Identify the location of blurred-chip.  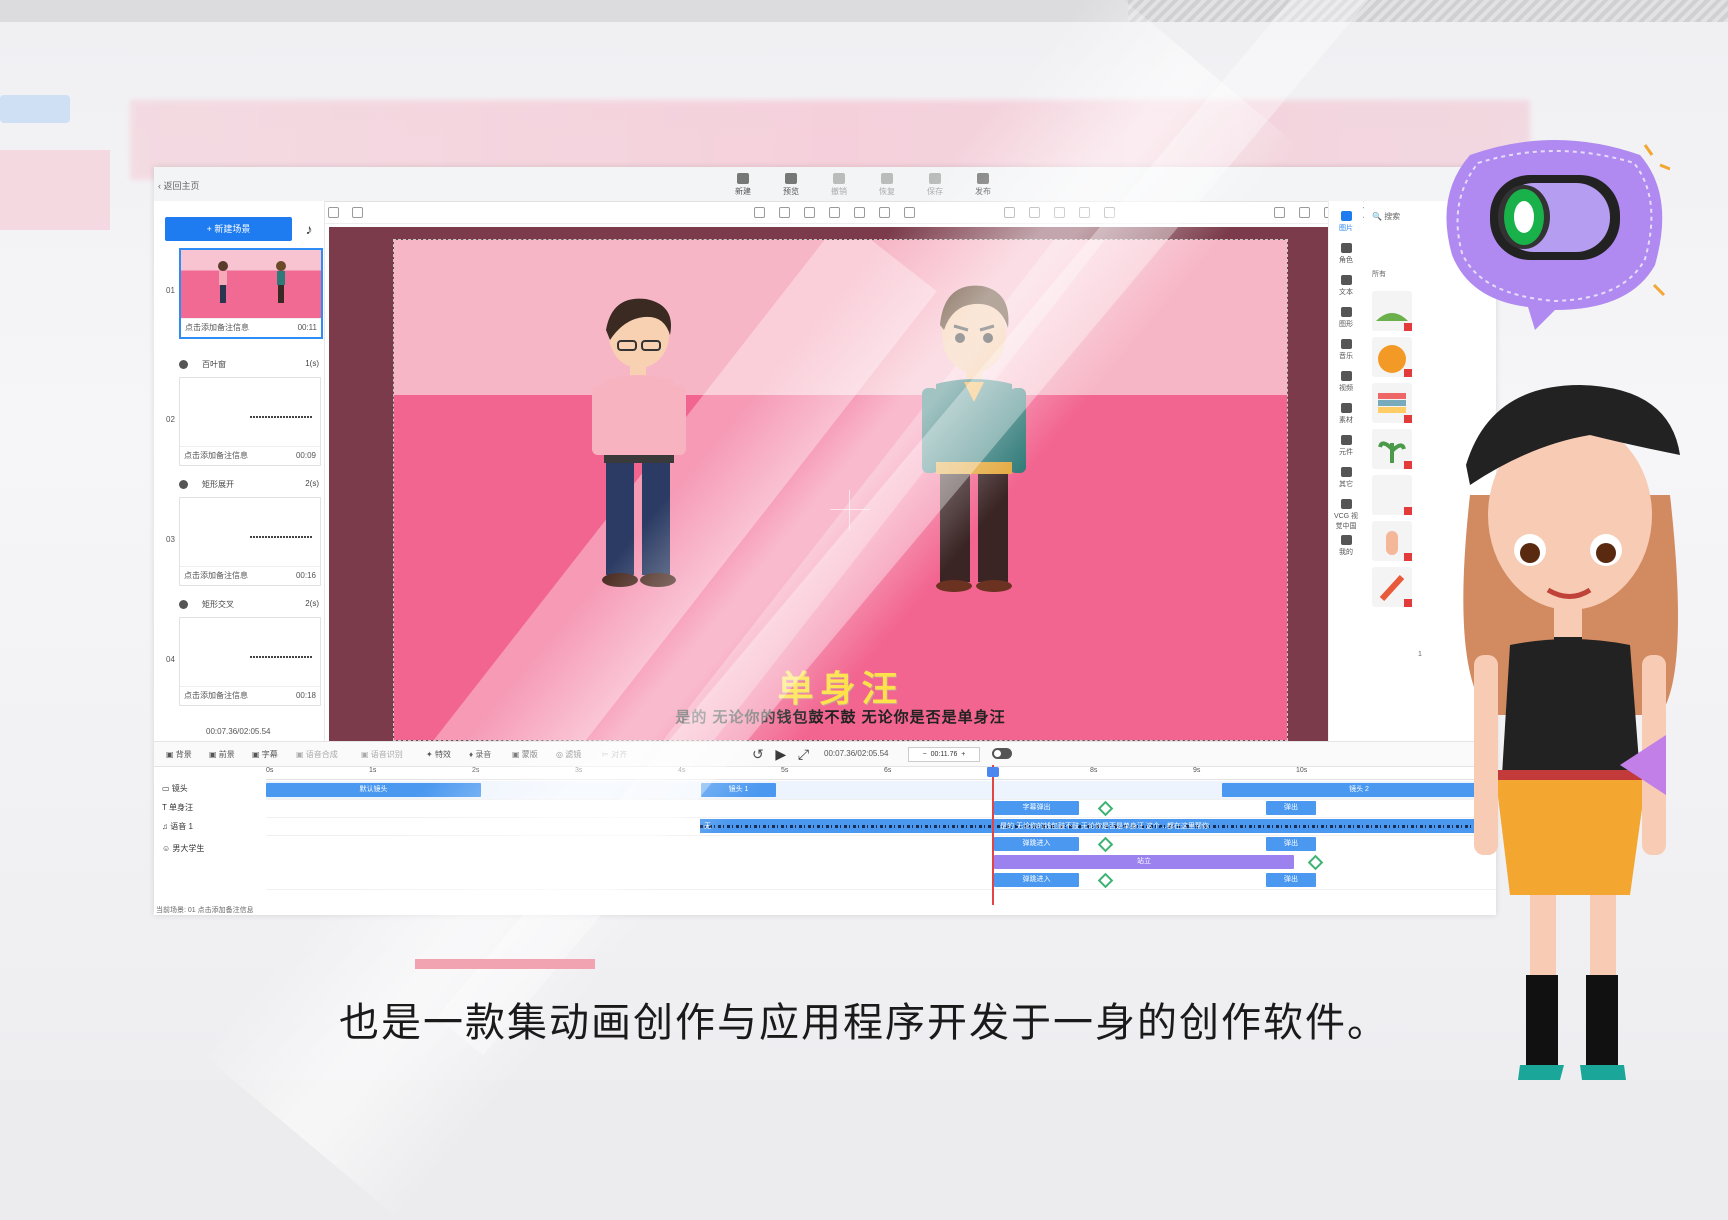
(35, 109).